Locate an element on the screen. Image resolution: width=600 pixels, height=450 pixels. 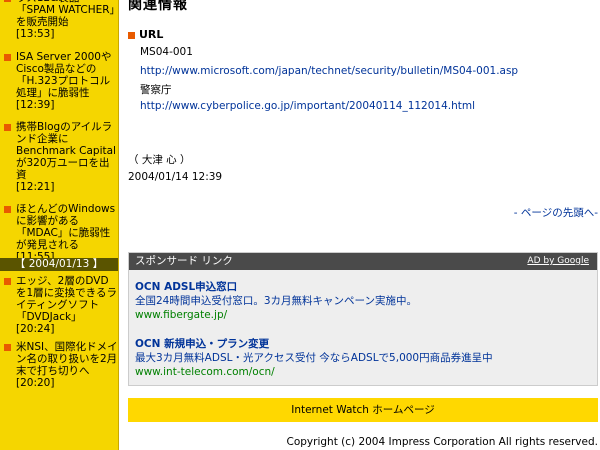
sidebar-divider is located at coordinates (118, 225).